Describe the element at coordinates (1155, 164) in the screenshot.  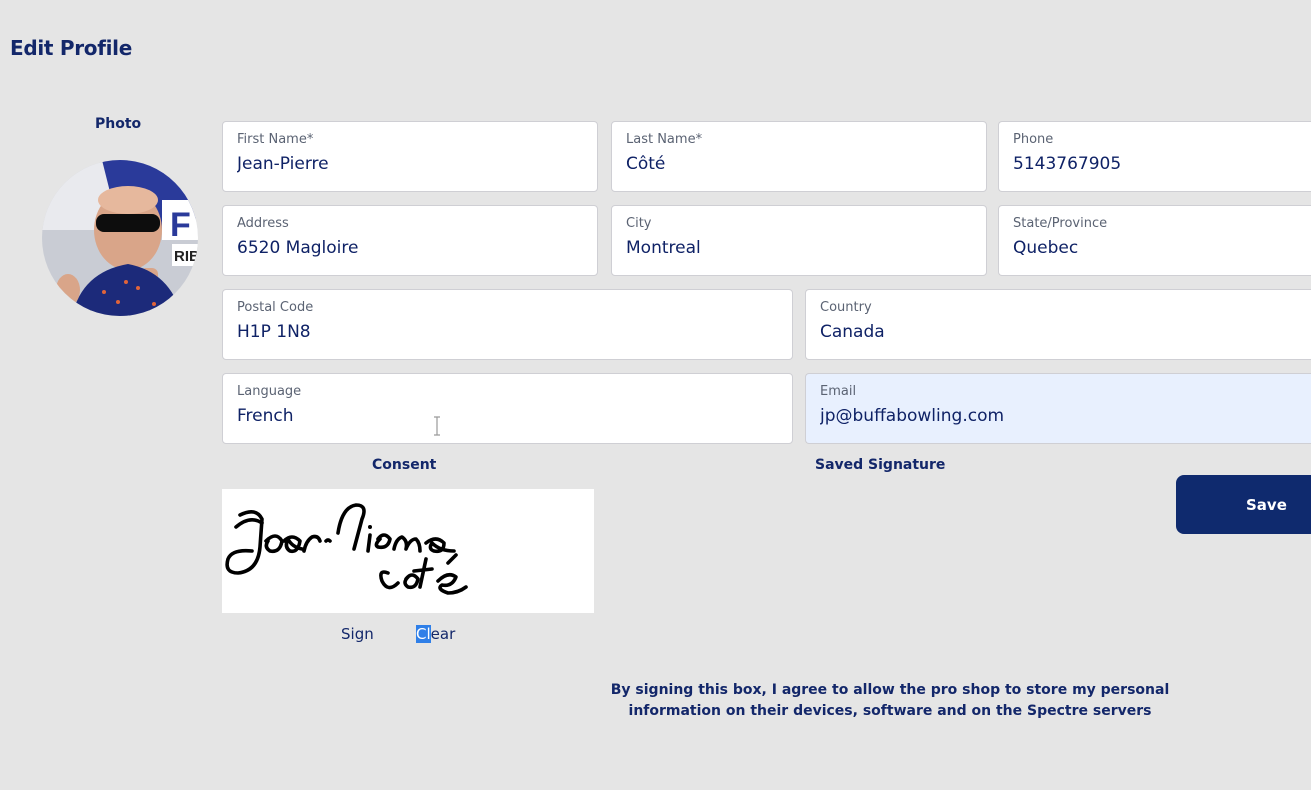
I see `phone-input` at that location.